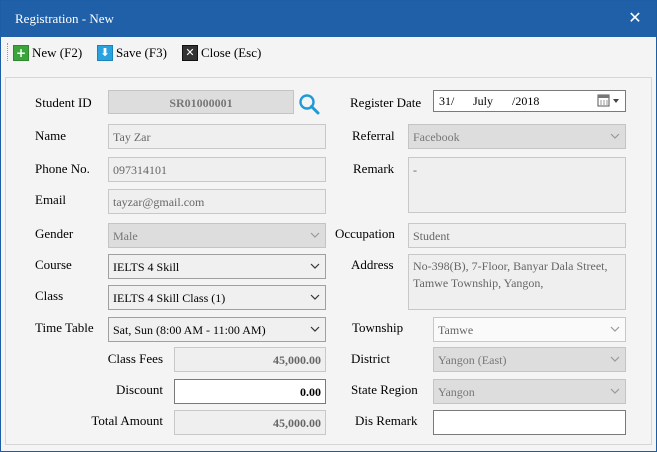 This screenshot has width=657, height=452. What do you see at coordinates (63, 102) in the screenshot?
I see `student-id-label: Student ID` at bounding box center [63, 102].